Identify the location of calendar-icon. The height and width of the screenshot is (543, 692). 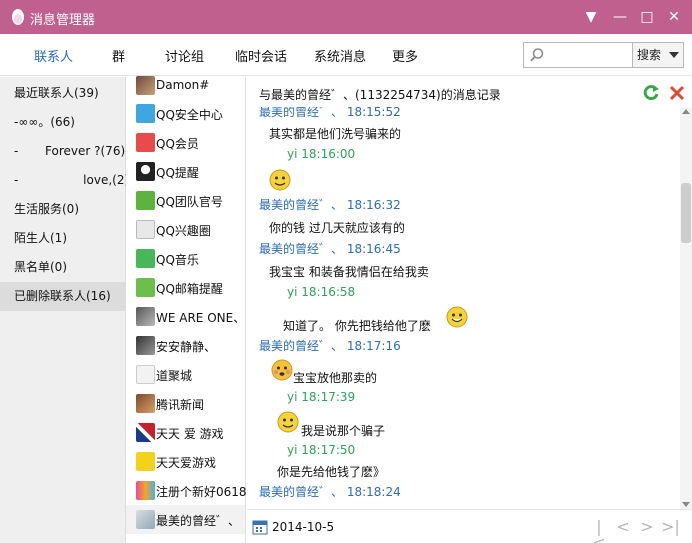
(260, 527).